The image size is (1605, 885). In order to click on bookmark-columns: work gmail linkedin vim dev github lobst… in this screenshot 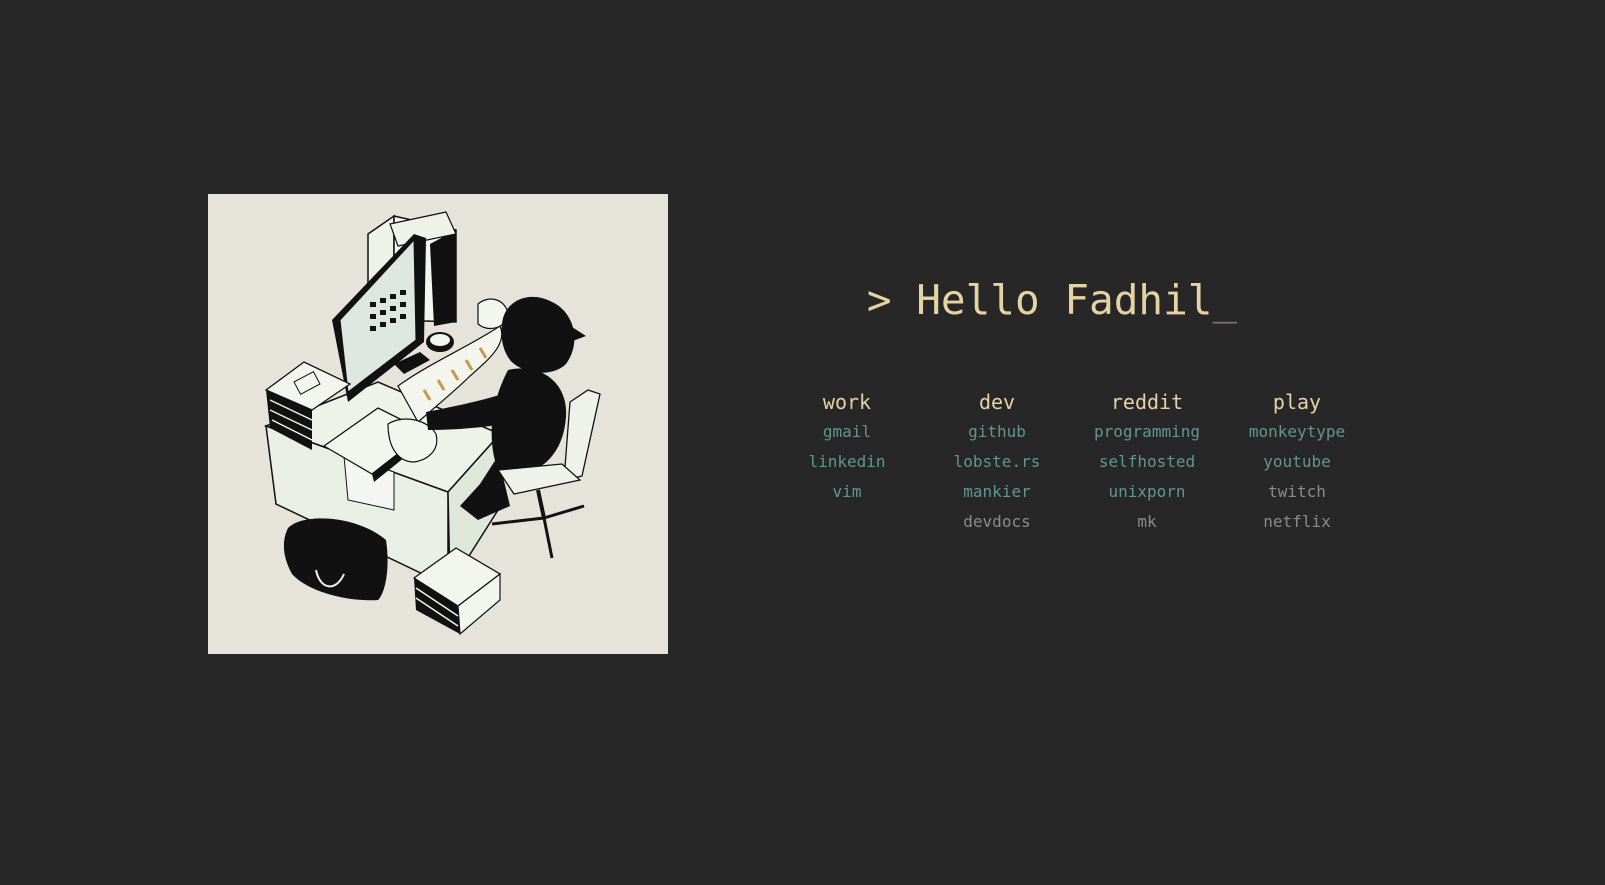, I will do `click(1072, 467)`.